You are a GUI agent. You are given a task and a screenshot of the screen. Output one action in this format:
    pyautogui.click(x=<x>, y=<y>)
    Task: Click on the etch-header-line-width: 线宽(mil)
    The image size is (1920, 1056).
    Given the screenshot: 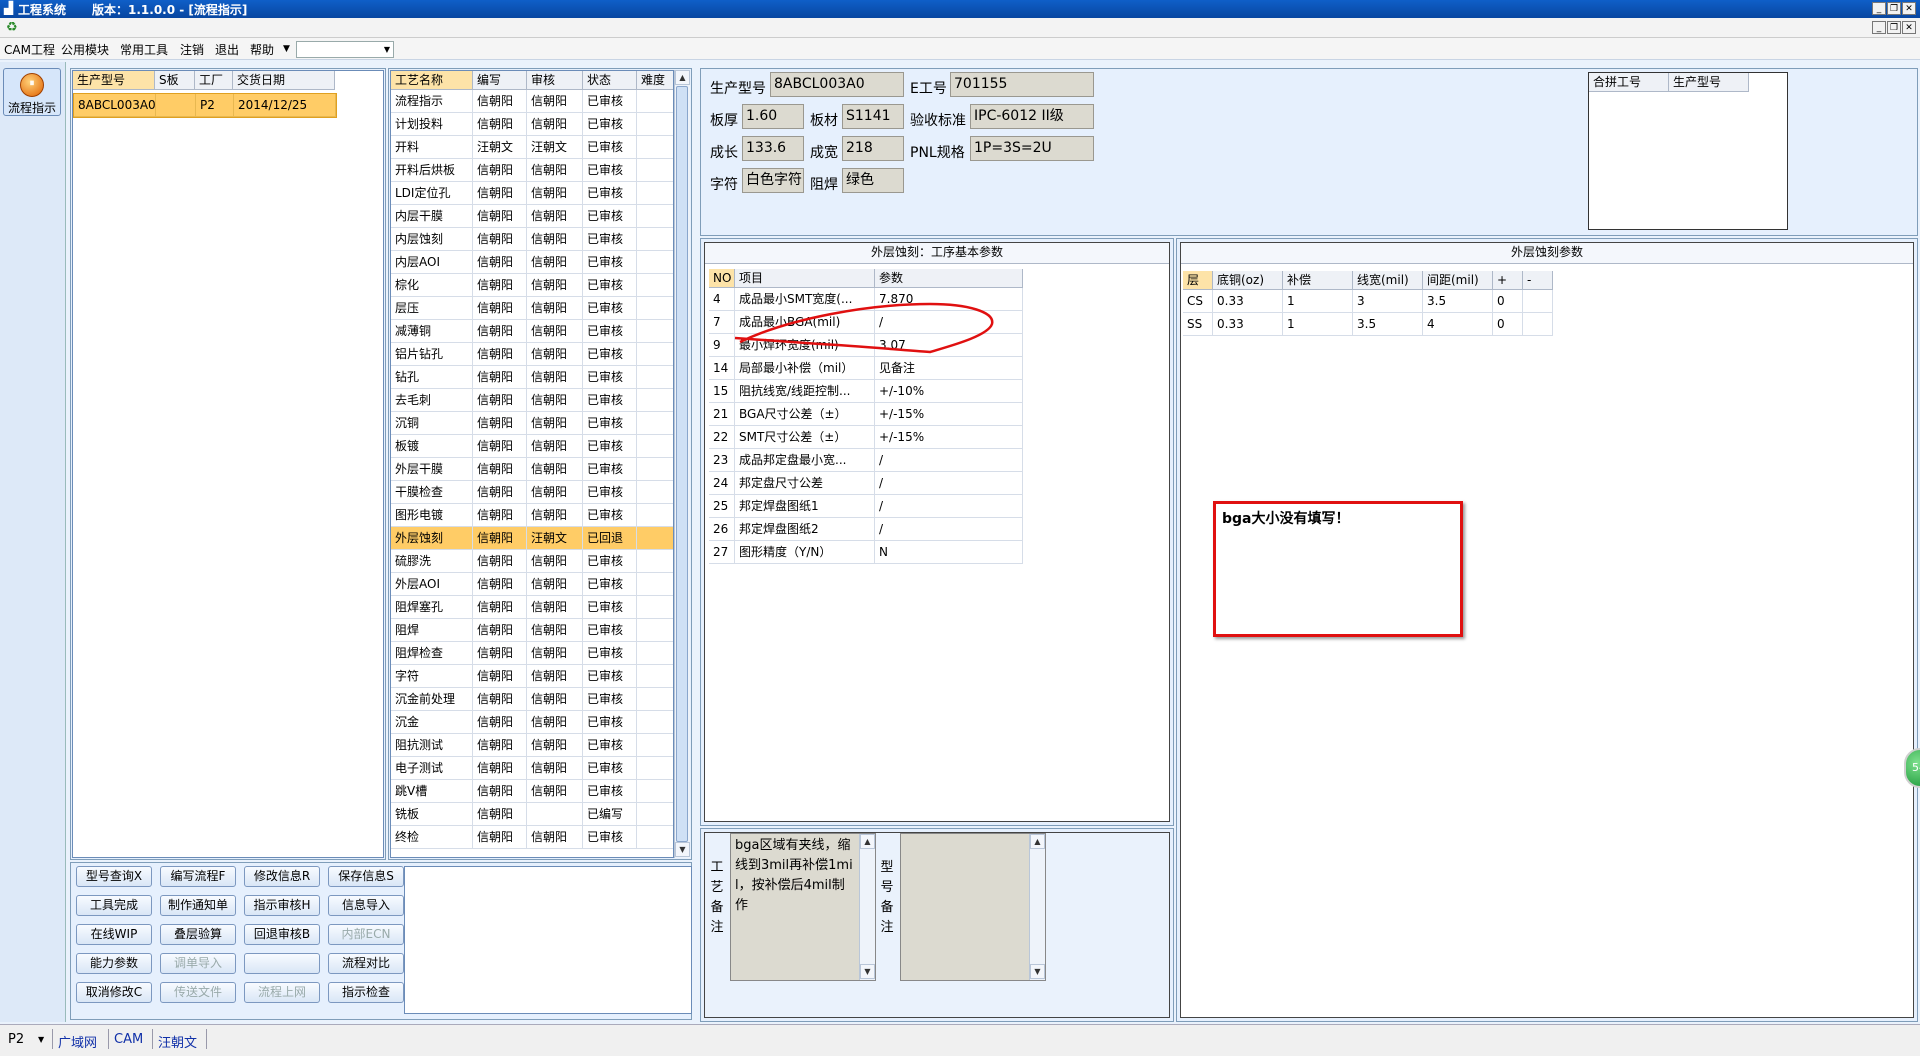 What is the action you would take?
    pyautogui.click(x=1388, y=280)
    